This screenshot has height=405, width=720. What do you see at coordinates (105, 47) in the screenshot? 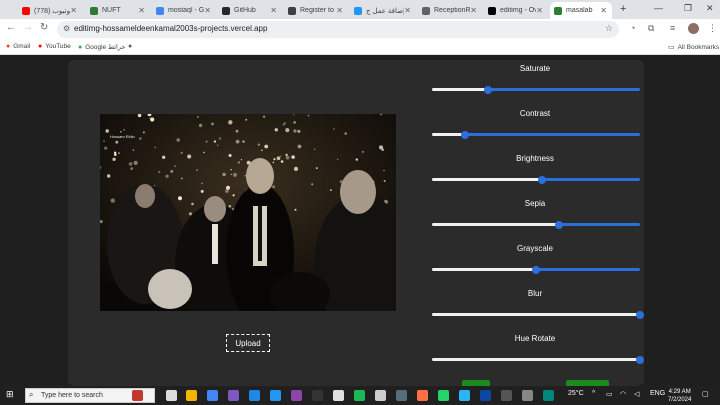
I see `bookmark-label: Google خرائط` at bounding box center [105, 47].